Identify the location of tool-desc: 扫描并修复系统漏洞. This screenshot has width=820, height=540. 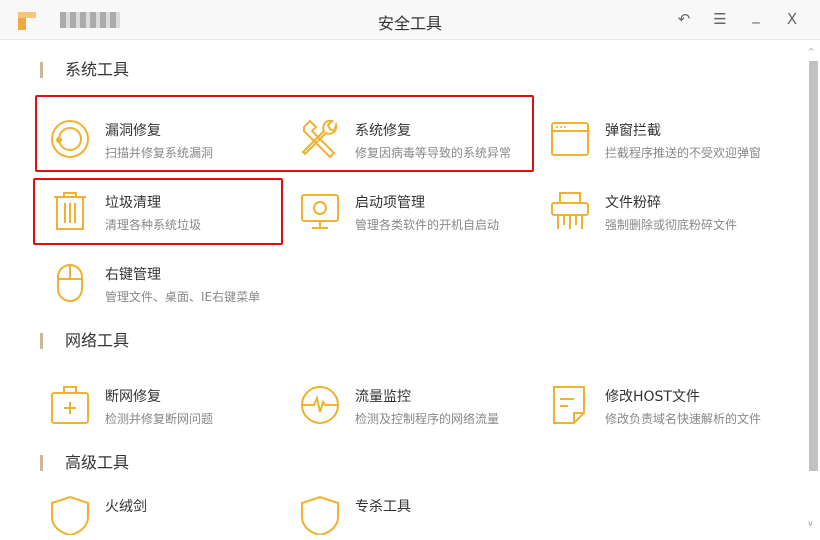
(159, 153).